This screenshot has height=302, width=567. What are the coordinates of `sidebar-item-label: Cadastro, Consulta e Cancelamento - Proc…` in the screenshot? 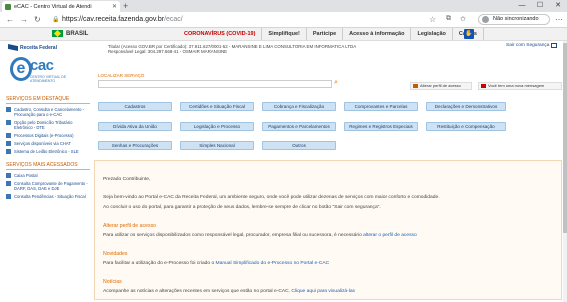 It's located at (49, 112).